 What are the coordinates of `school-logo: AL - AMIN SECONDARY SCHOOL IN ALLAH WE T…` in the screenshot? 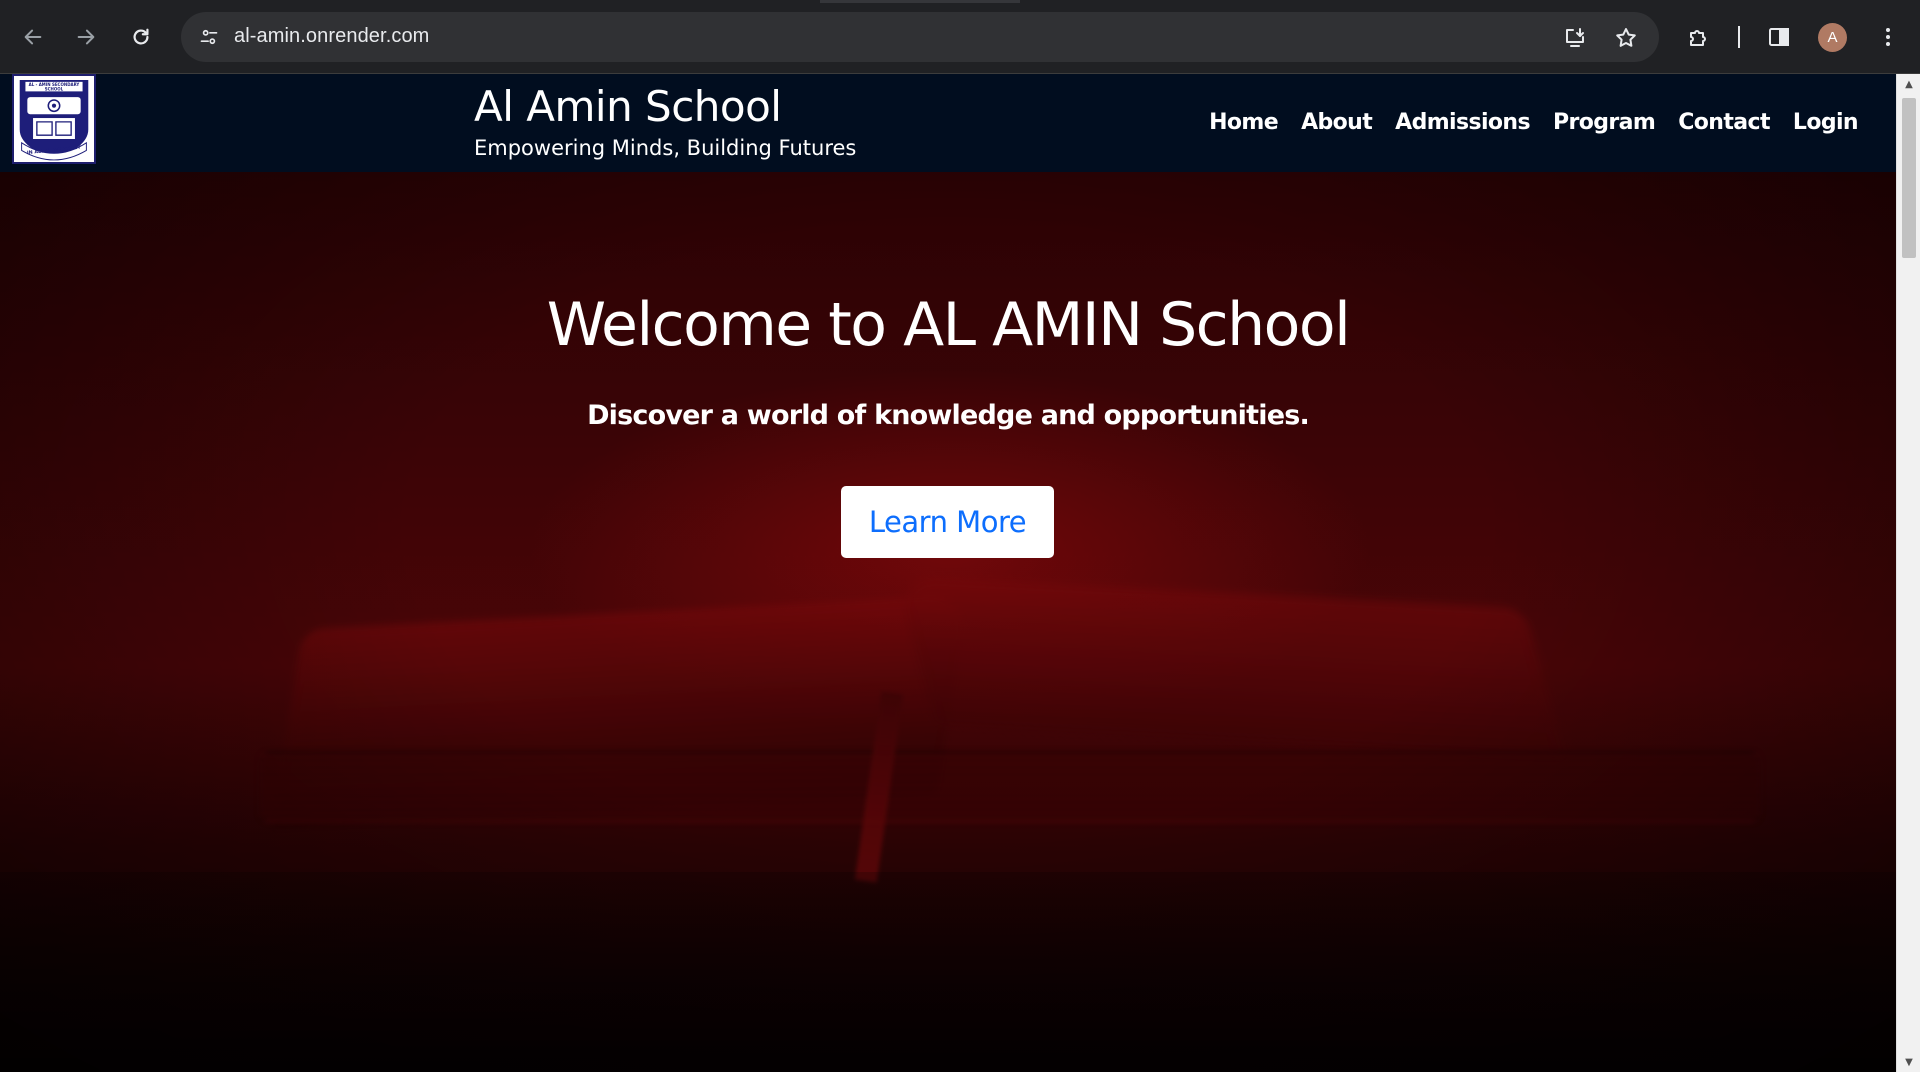 It's located at (54, 119).